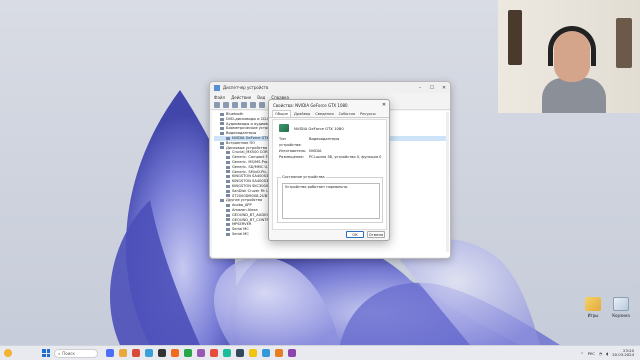 This screenshot has height=360, width=640. I want to click on gpu-icon, so click(284, 128).